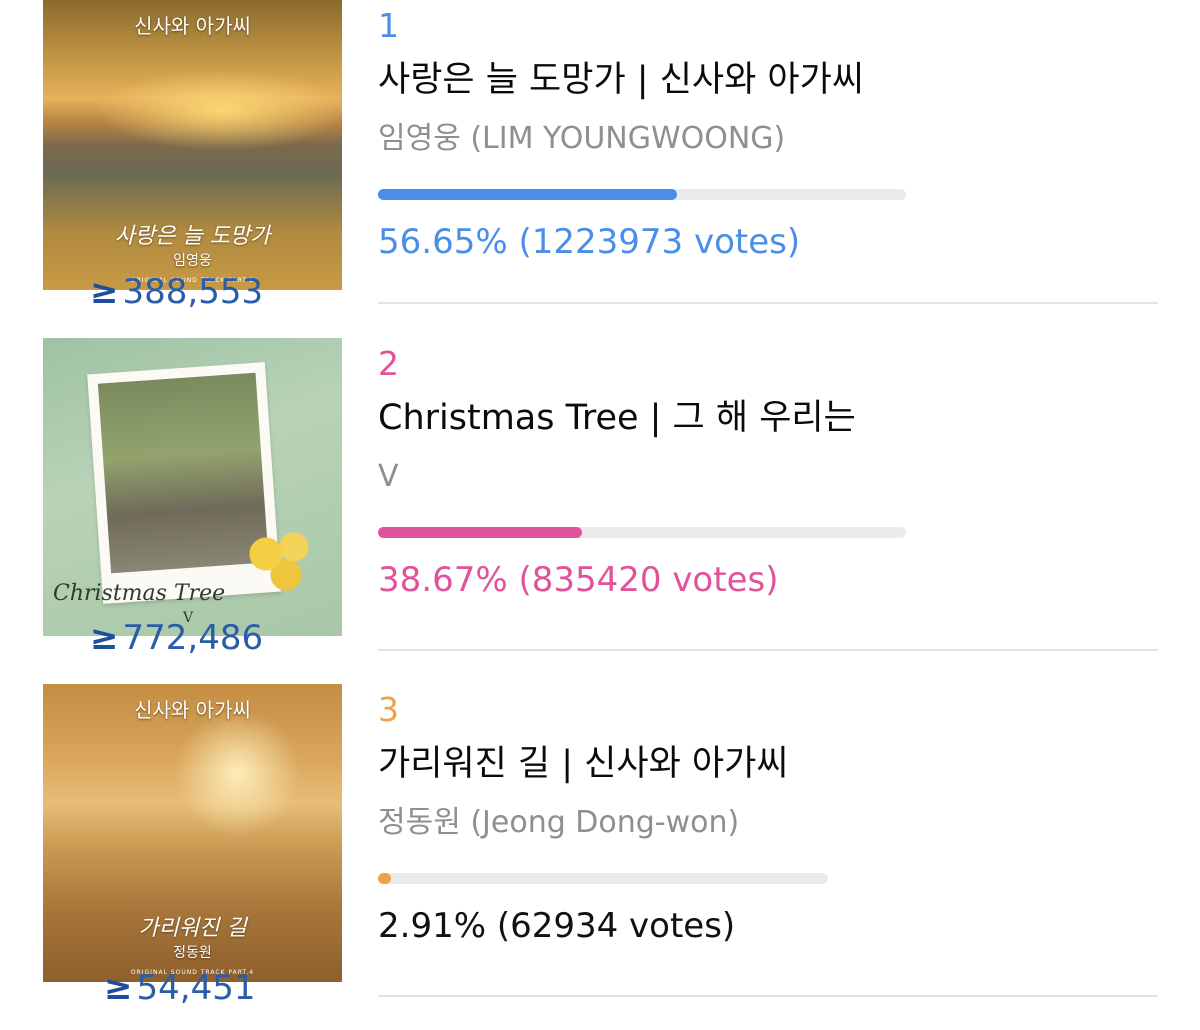 Image resolution: width=1200 pixels, height=1030 pixels. What do you see at coordinates (582, 138) in the screenshot?
I see `artist-name: 임영웅 (LIM YOUNGWOONG)` at bounding box center [582, 138].